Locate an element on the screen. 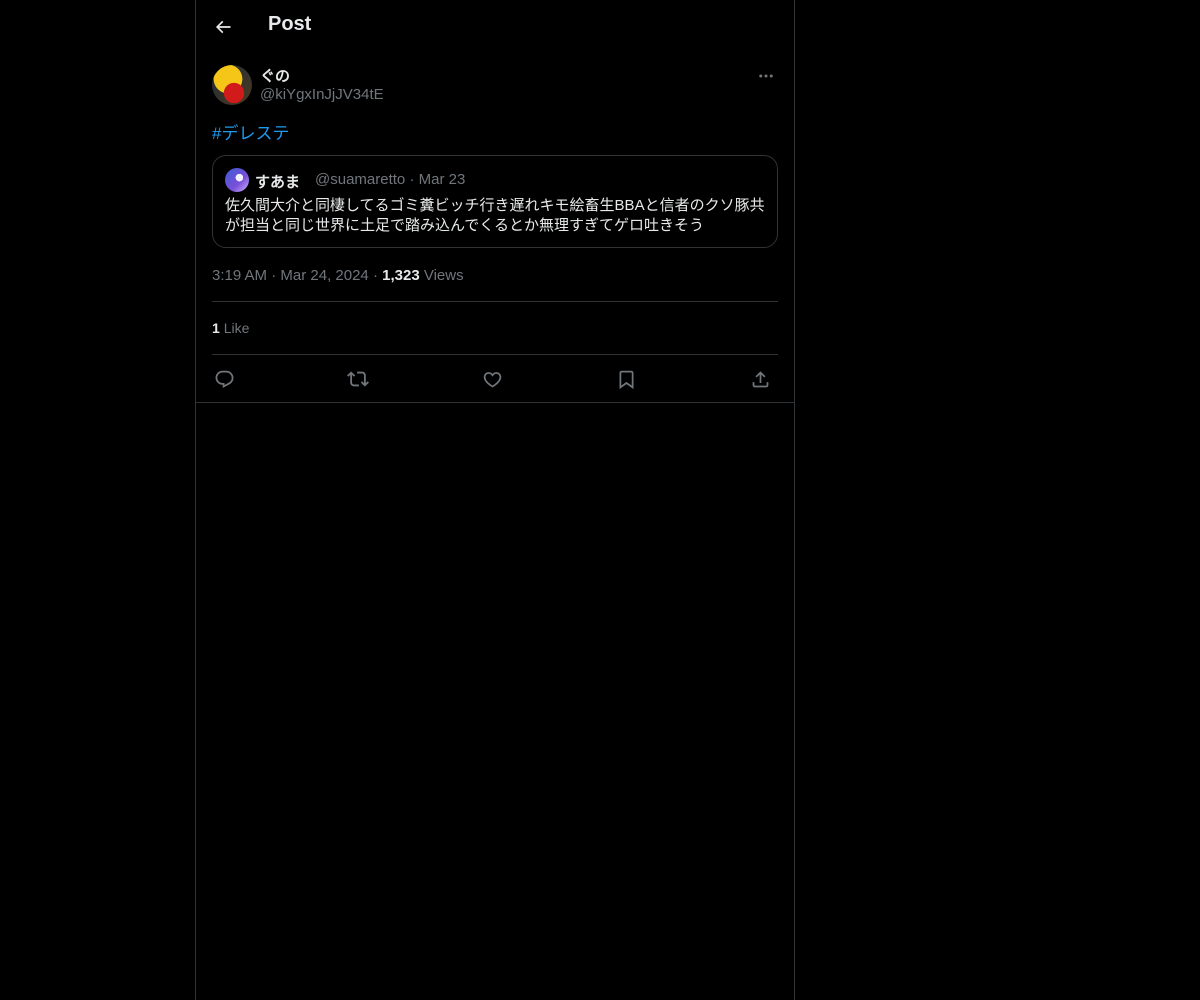 The image size is (1200, 1000). page-title: Post is located at coordinates (290, 24).